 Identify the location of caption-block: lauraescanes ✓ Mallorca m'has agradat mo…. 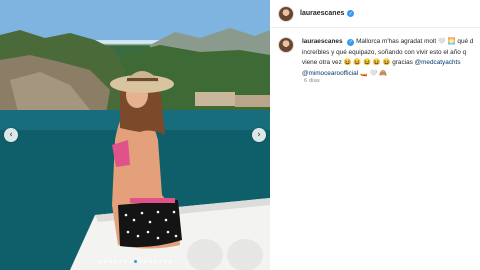
(379, 58).